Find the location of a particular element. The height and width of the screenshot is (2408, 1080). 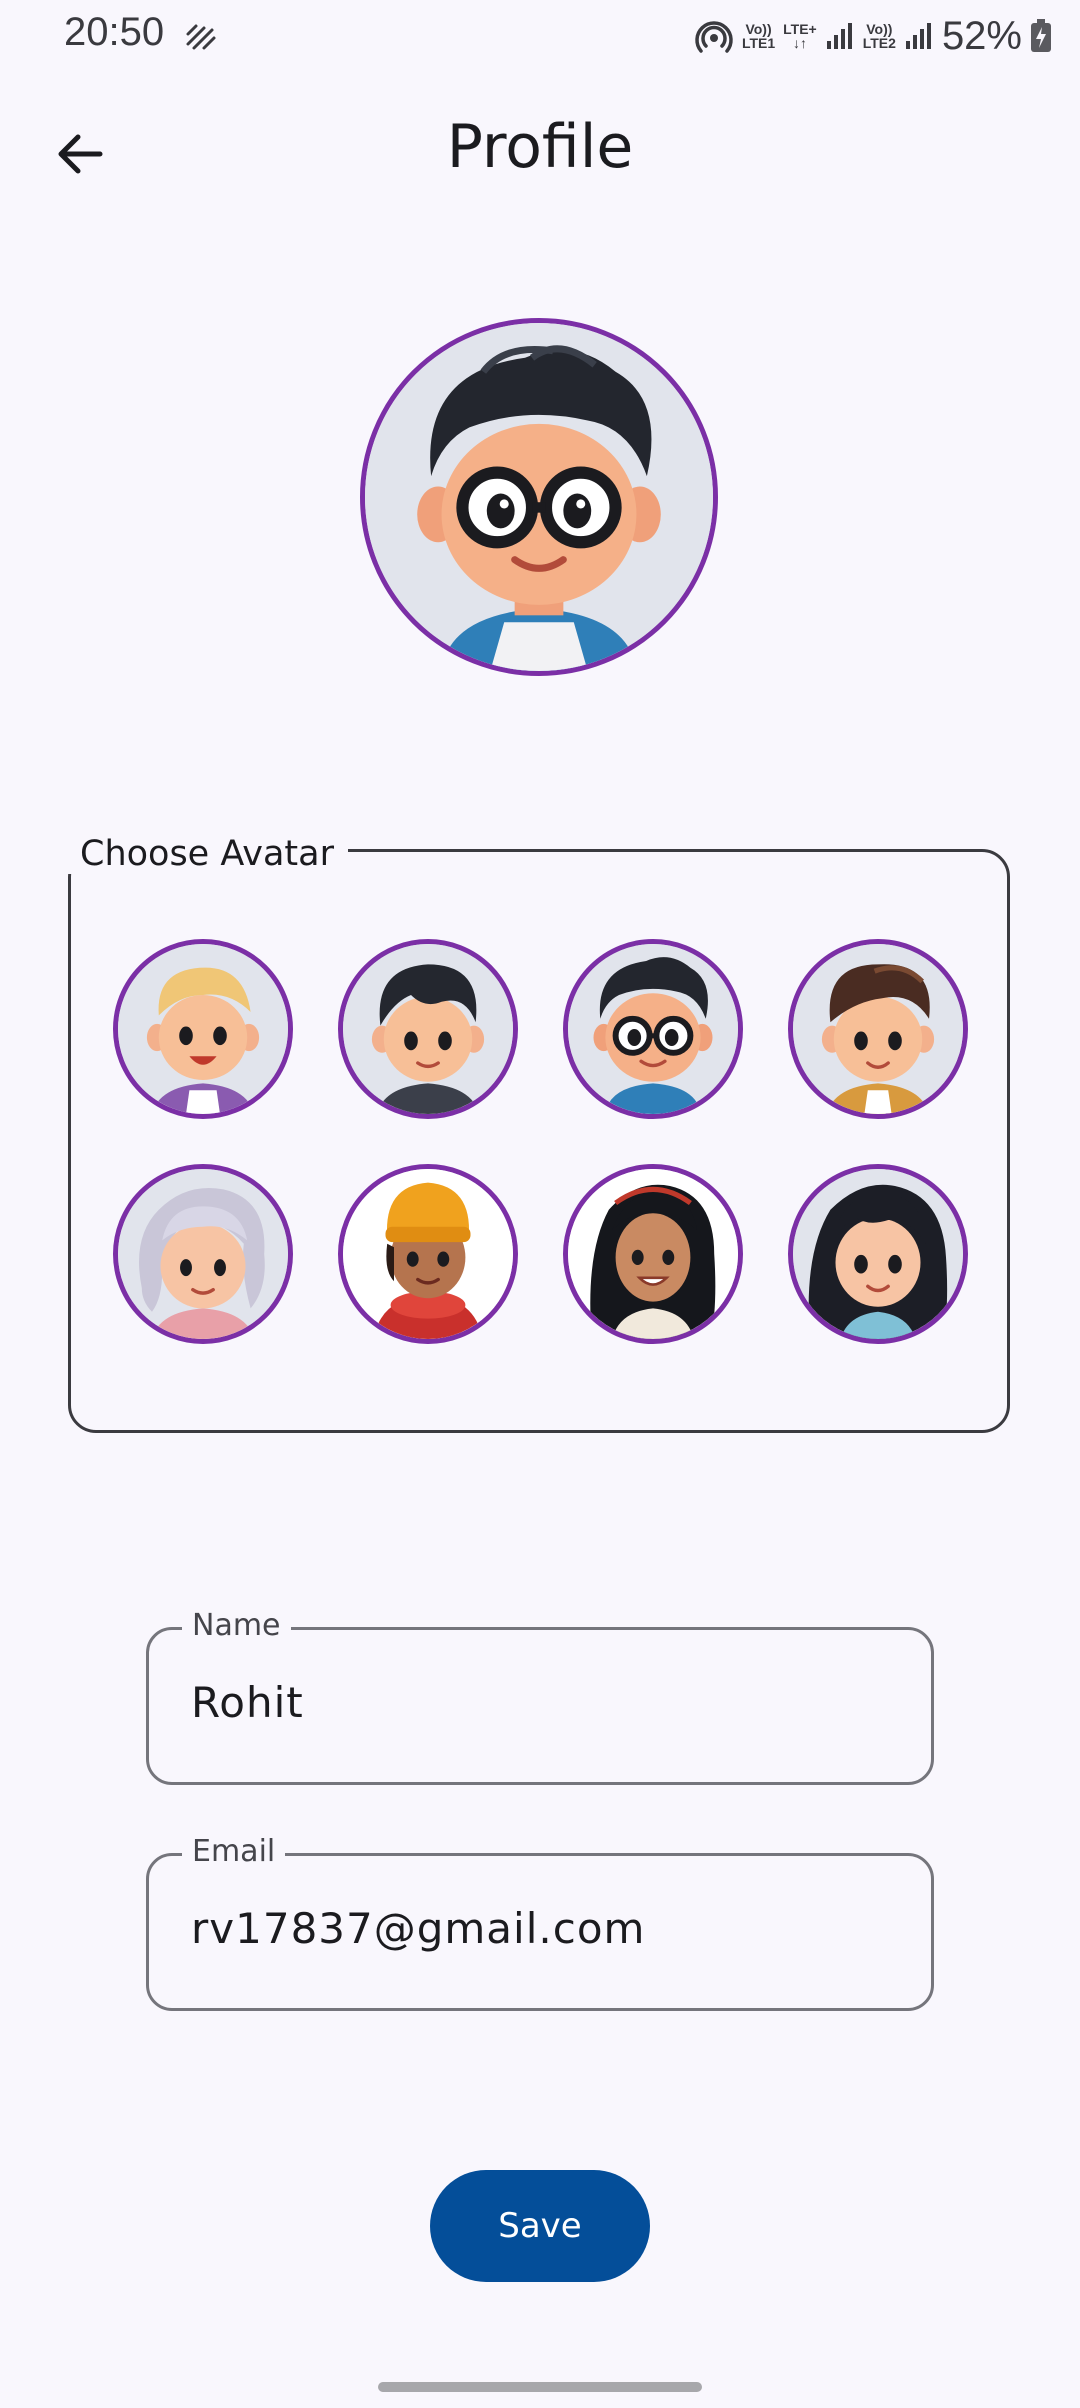

page-title: Profile is located at coordinates (540, 147).